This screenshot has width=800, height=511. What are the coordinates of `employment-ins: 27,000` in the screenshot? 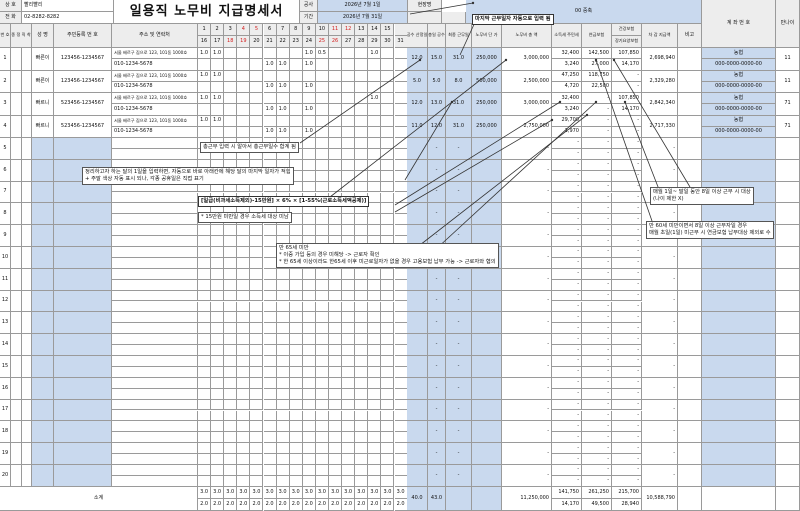 It's located at (597, 65).